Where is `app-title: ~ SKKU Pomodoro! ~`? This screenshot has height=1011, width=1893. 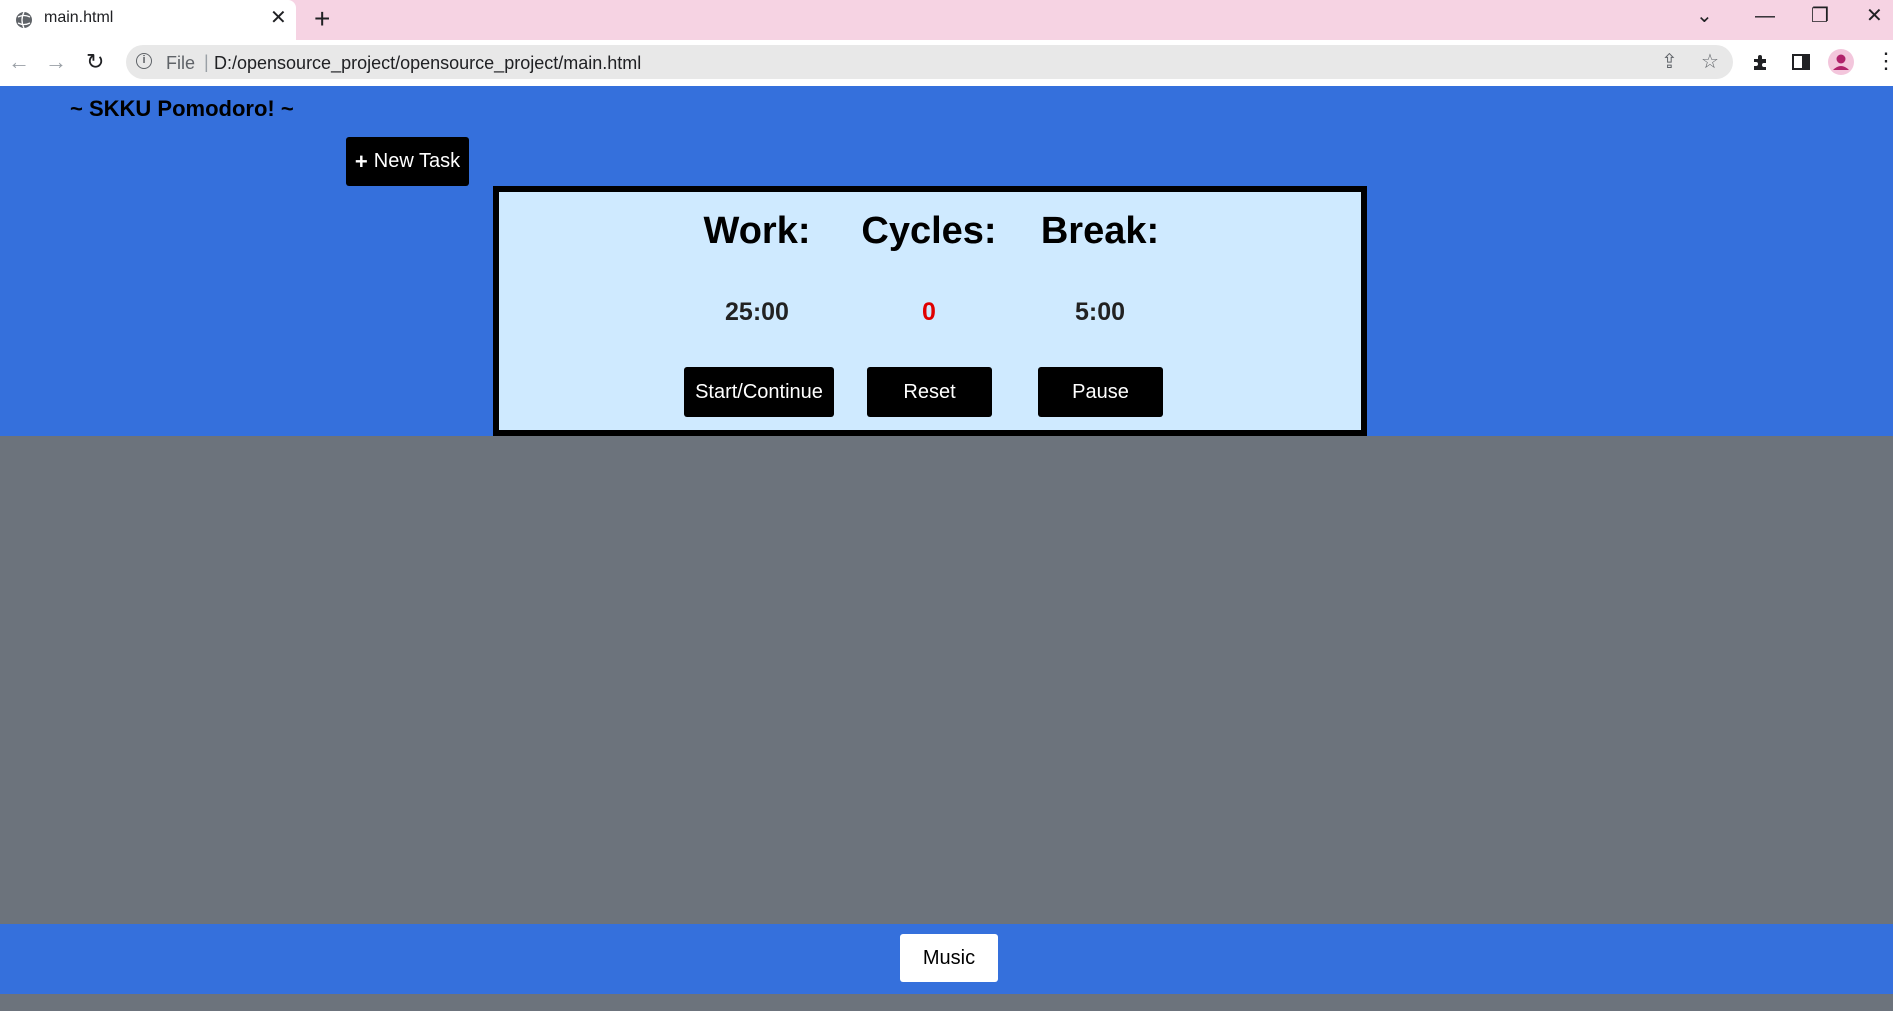
app-title: ~ SKKU Pomodoro! ~ is located at coordinates (182, 108).